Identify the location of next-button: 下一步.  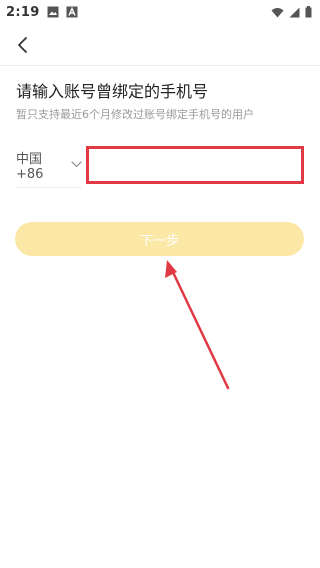
(159, 239).